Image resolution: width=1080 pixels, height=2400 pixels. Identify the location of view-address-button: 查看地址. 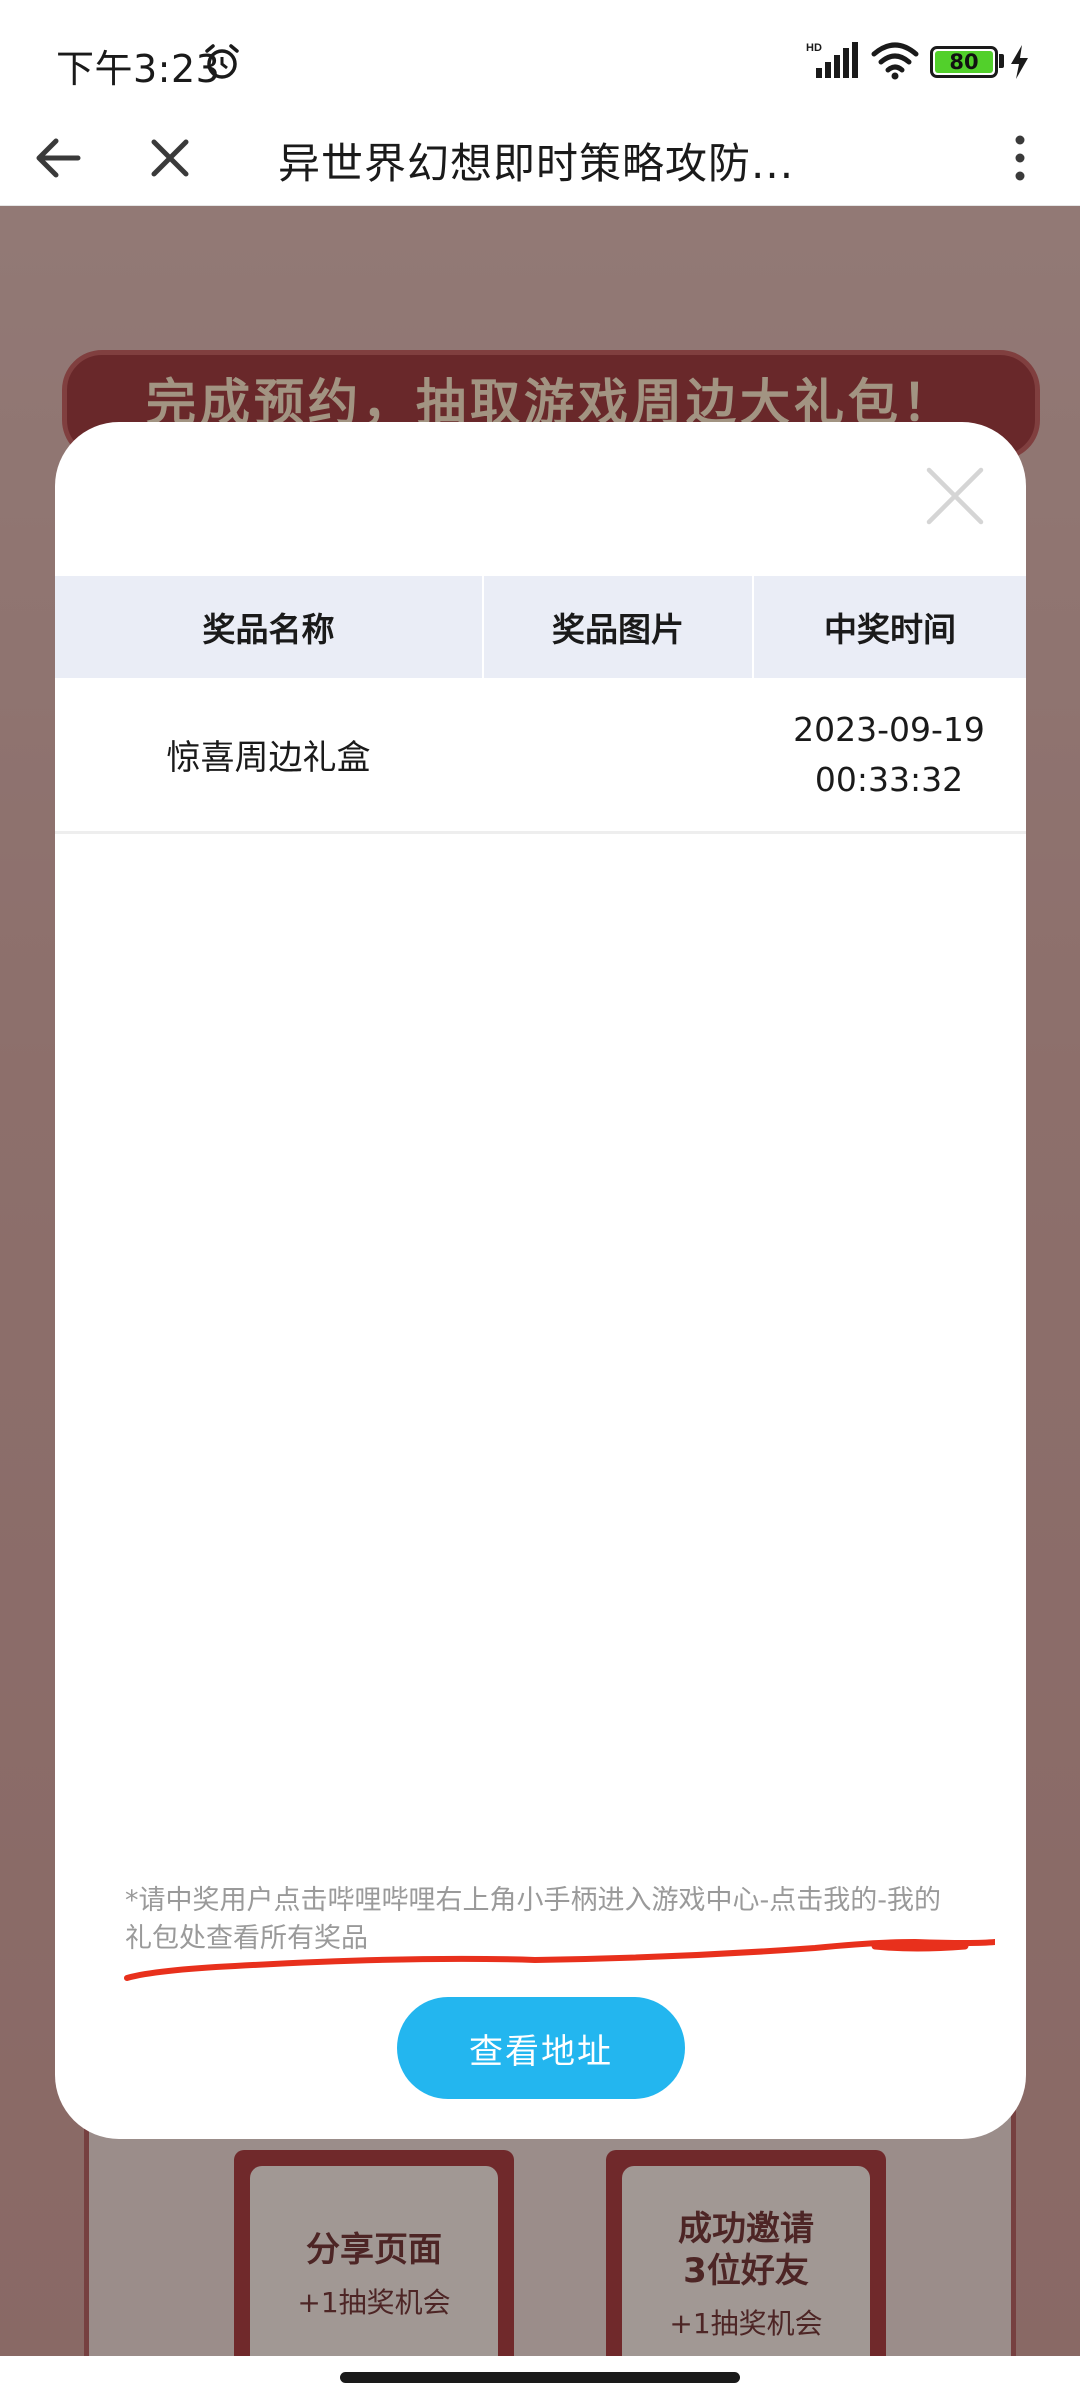
(541, 2048).